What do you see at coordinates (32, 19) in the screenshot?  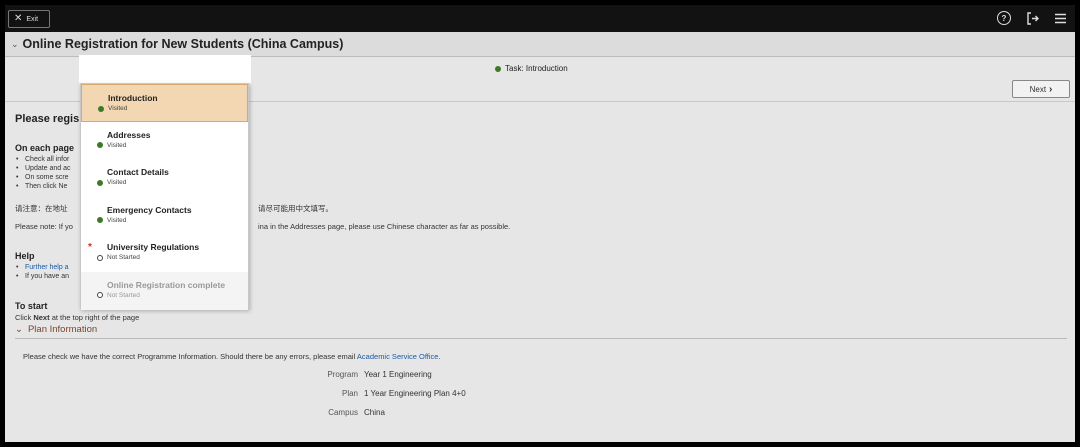 I see `exit-label: Exit` at bounding box center [32, 19].